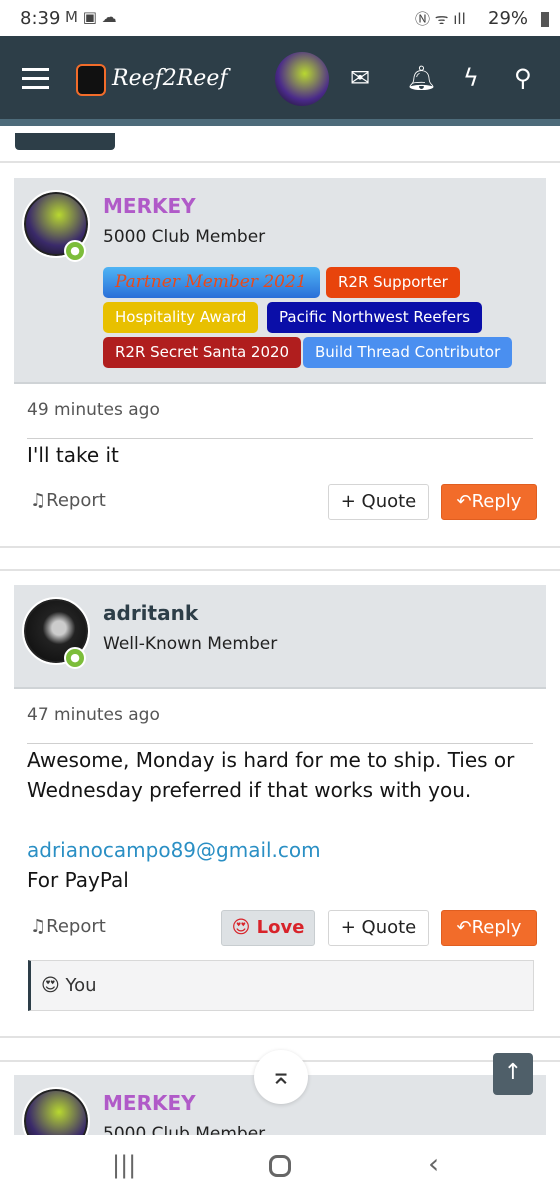 Image resolution: width=560 pixels, height=1200 pixels. Describe the element at coordinates (375, 317) in the screenshot. I see `badge-pnw: Pacific Northwest Reefers` at that location.